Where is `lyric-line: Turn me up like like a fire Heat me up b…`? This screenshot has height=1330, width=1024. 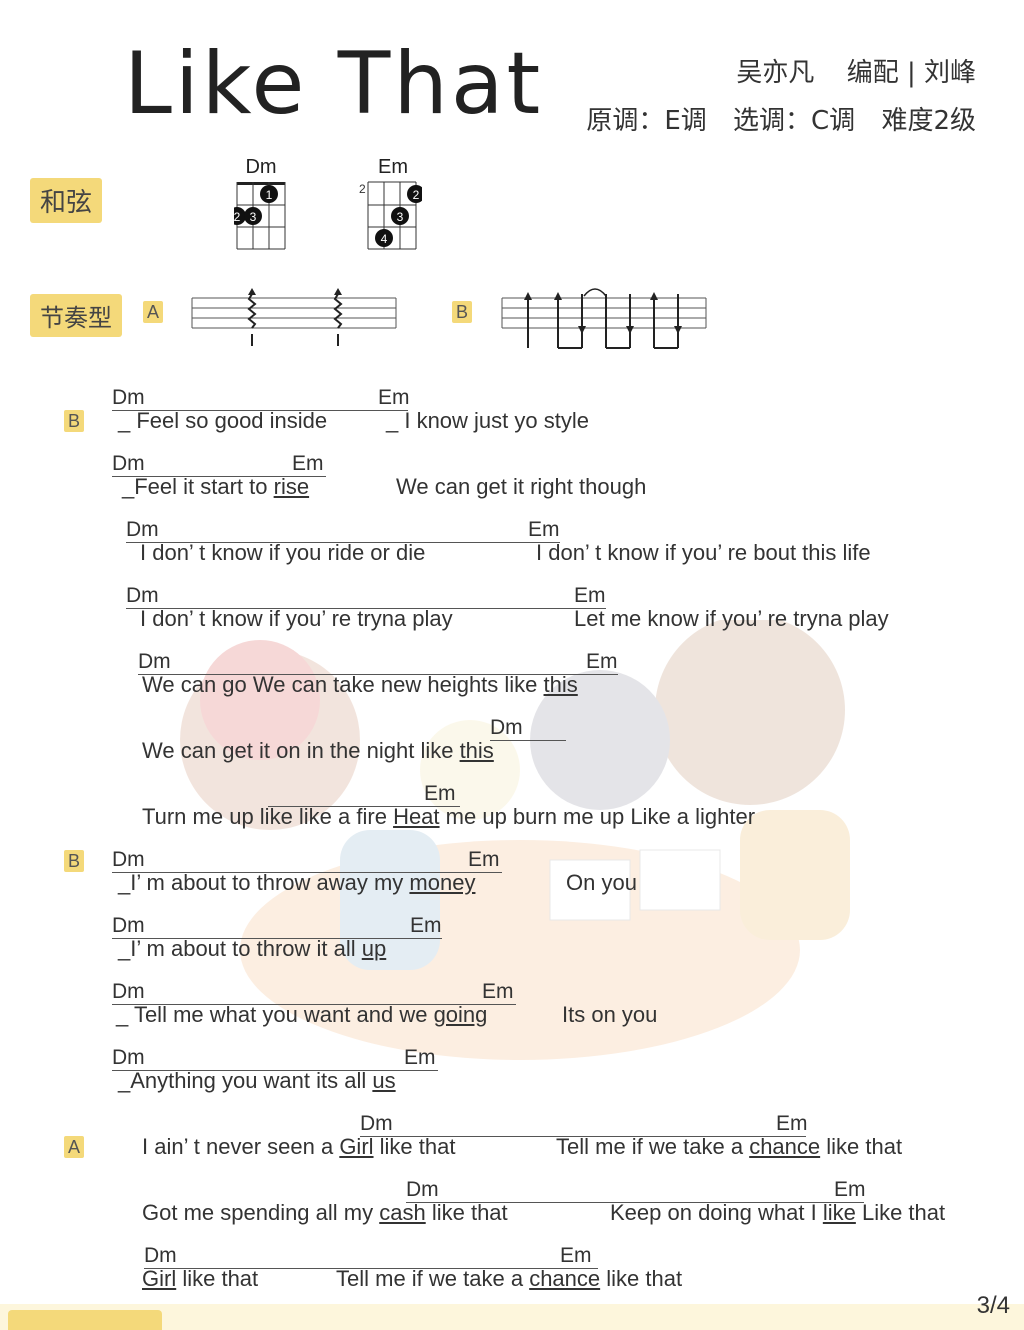 lyric-line: Turn me up like like a fire Heat me up b… is located at coordinates (449, 816).